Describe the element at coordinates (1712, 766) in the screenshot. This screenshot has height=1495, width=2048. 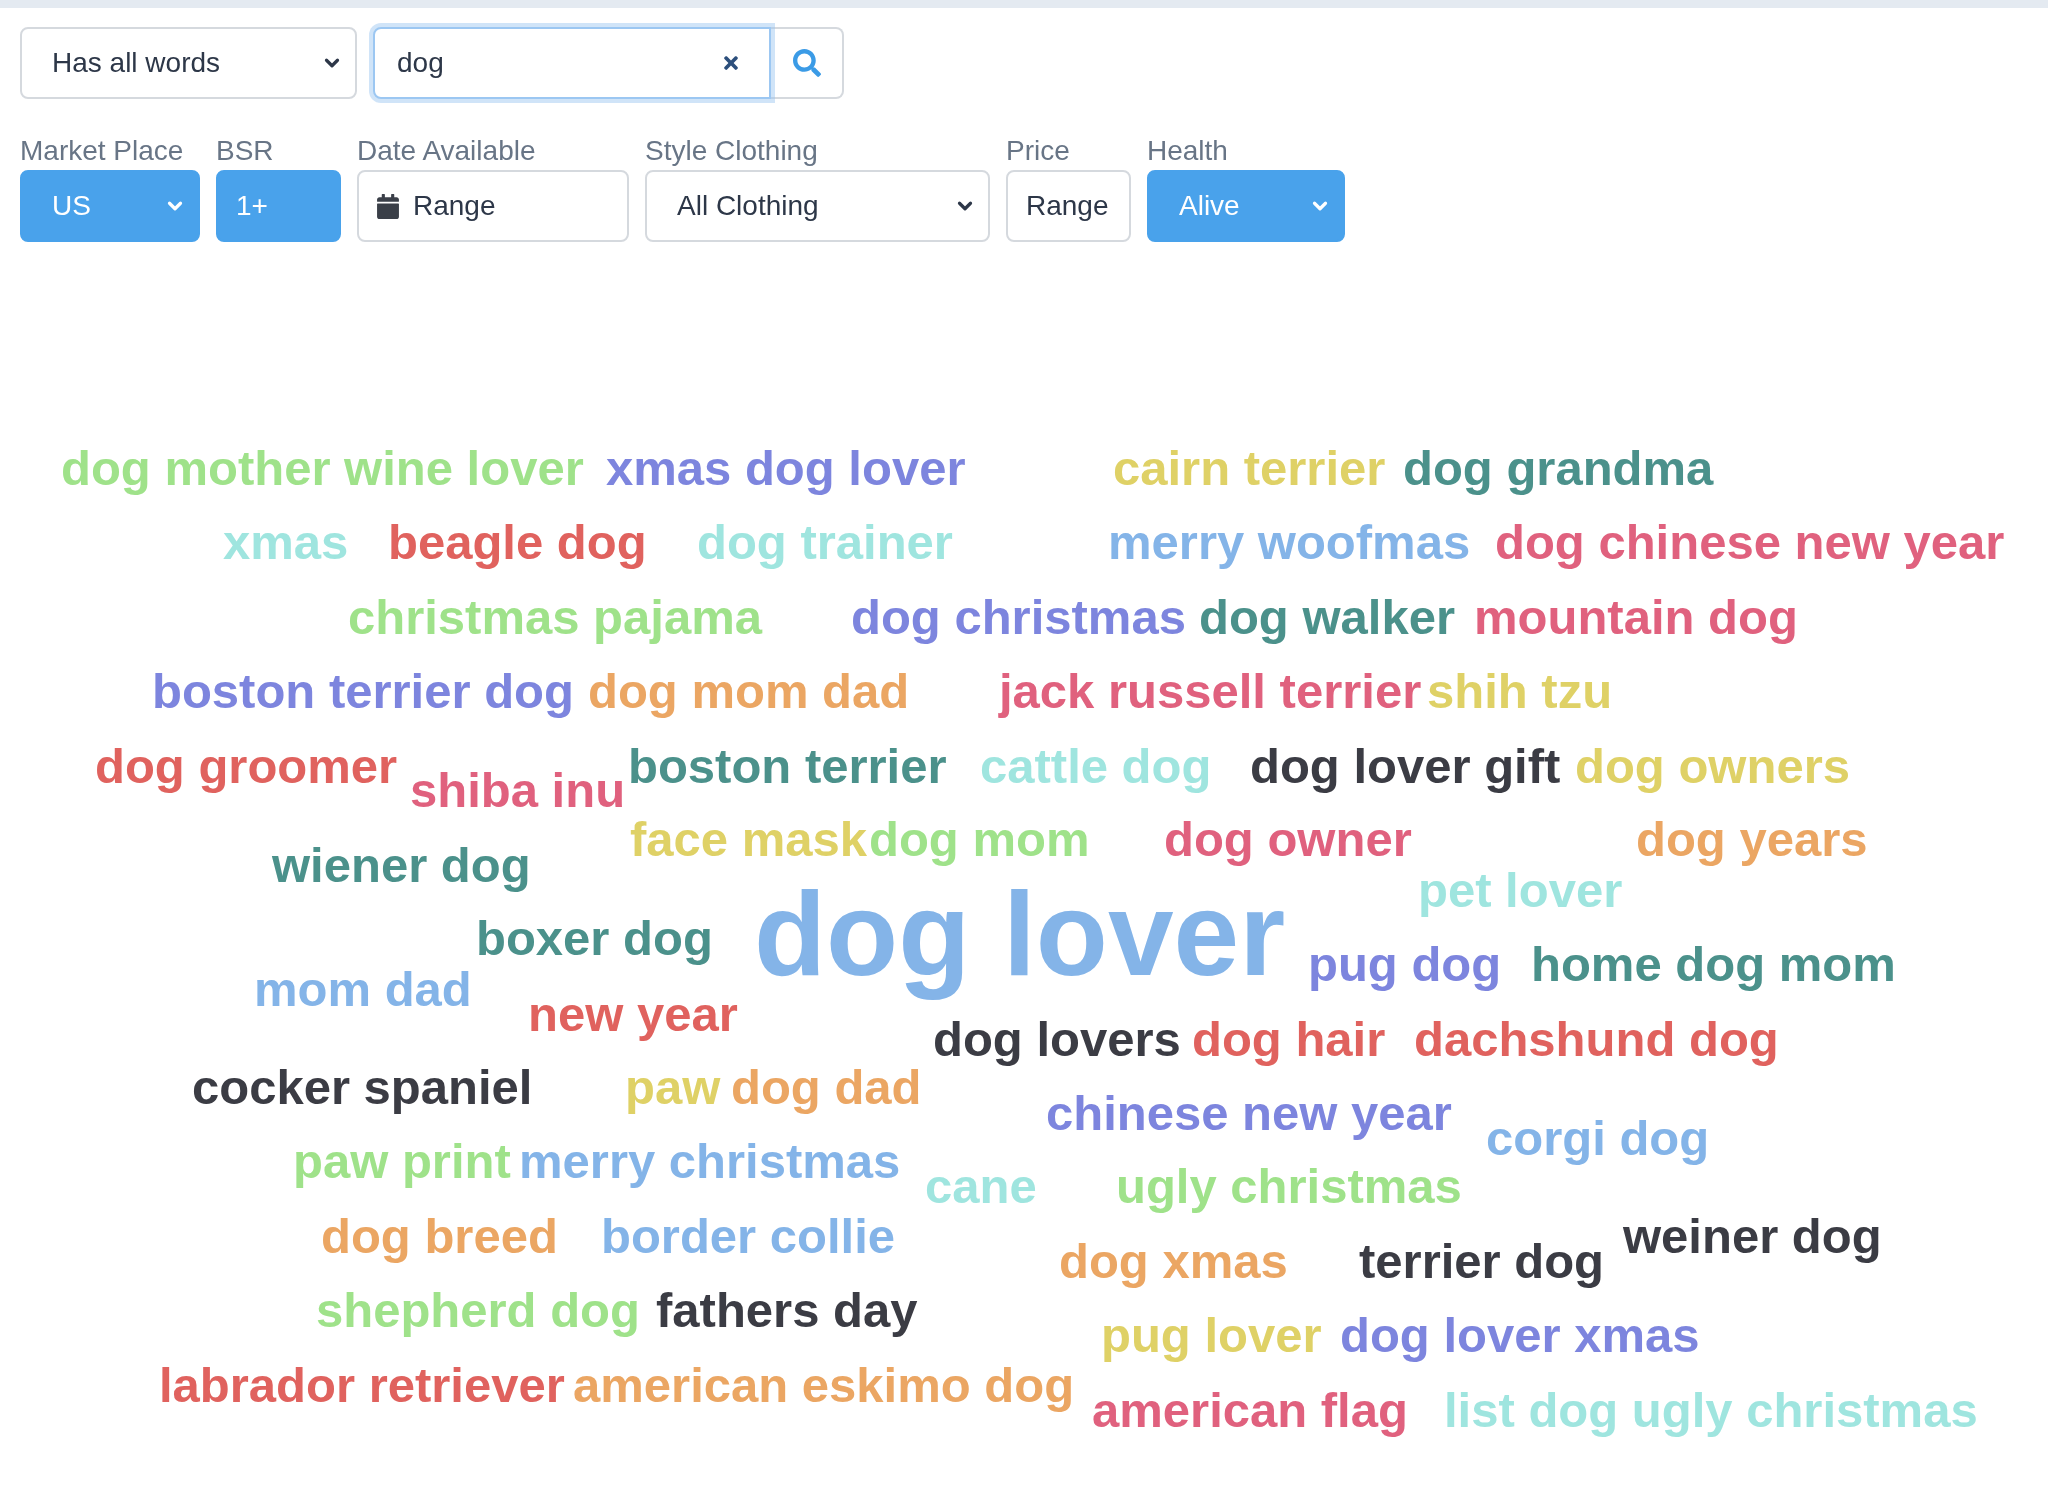
I see `cloud-word: dog owners` at that location.